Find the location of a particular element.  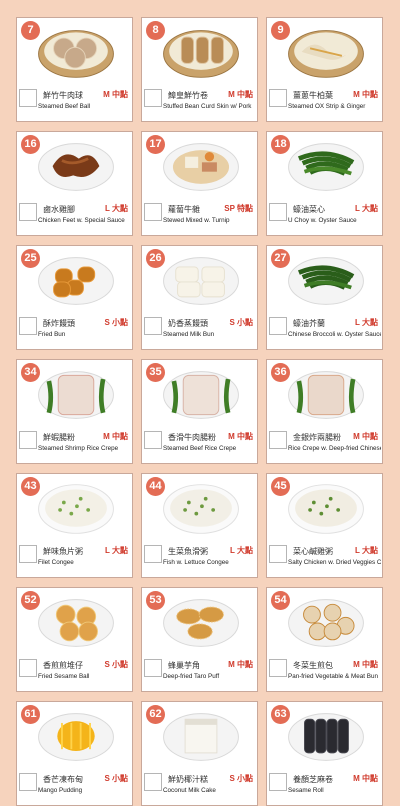

dish-name-chinese: 鮮竹牛肉球 is located at coordinates (63, 95).